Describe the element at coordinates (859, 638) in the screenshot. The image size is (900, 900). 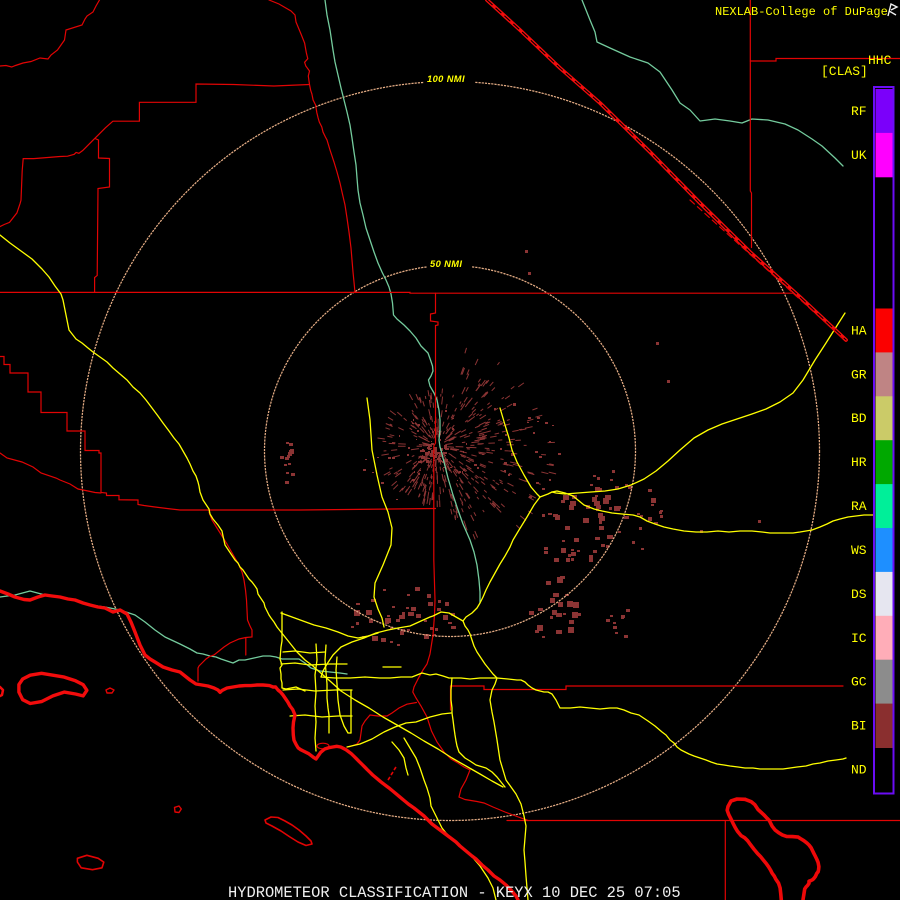
I see `svg-text: IC` at that location.